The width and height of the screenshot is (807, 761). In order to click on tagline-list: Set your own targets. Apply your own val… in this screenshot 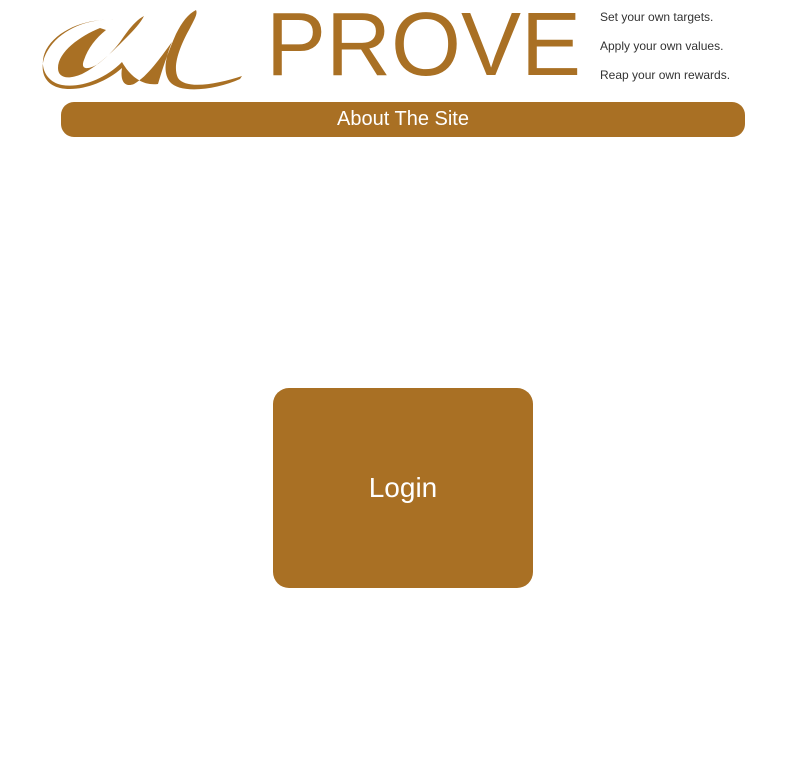, I will do `click(700, 52)`.